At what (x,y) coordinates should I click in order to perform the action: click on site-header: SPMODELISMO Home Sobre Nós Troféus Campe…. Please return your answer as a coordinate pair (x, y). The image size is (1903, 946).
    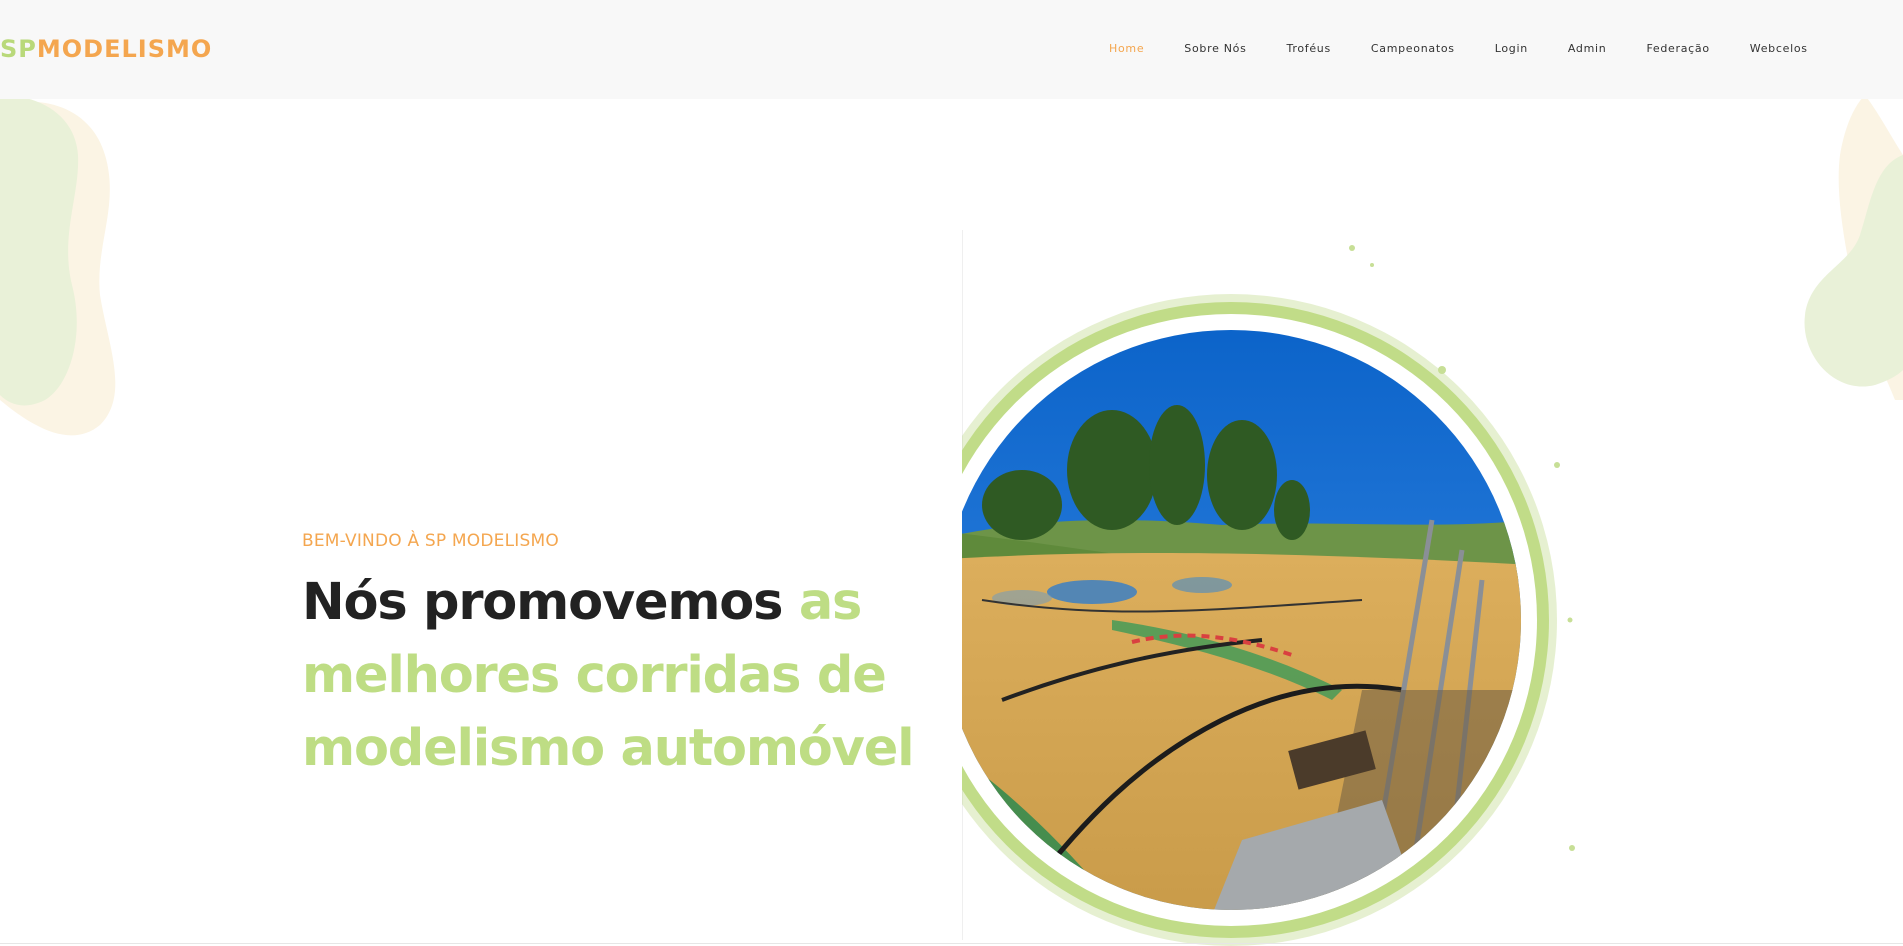
    Looking at the image, I should click on (951, 49).